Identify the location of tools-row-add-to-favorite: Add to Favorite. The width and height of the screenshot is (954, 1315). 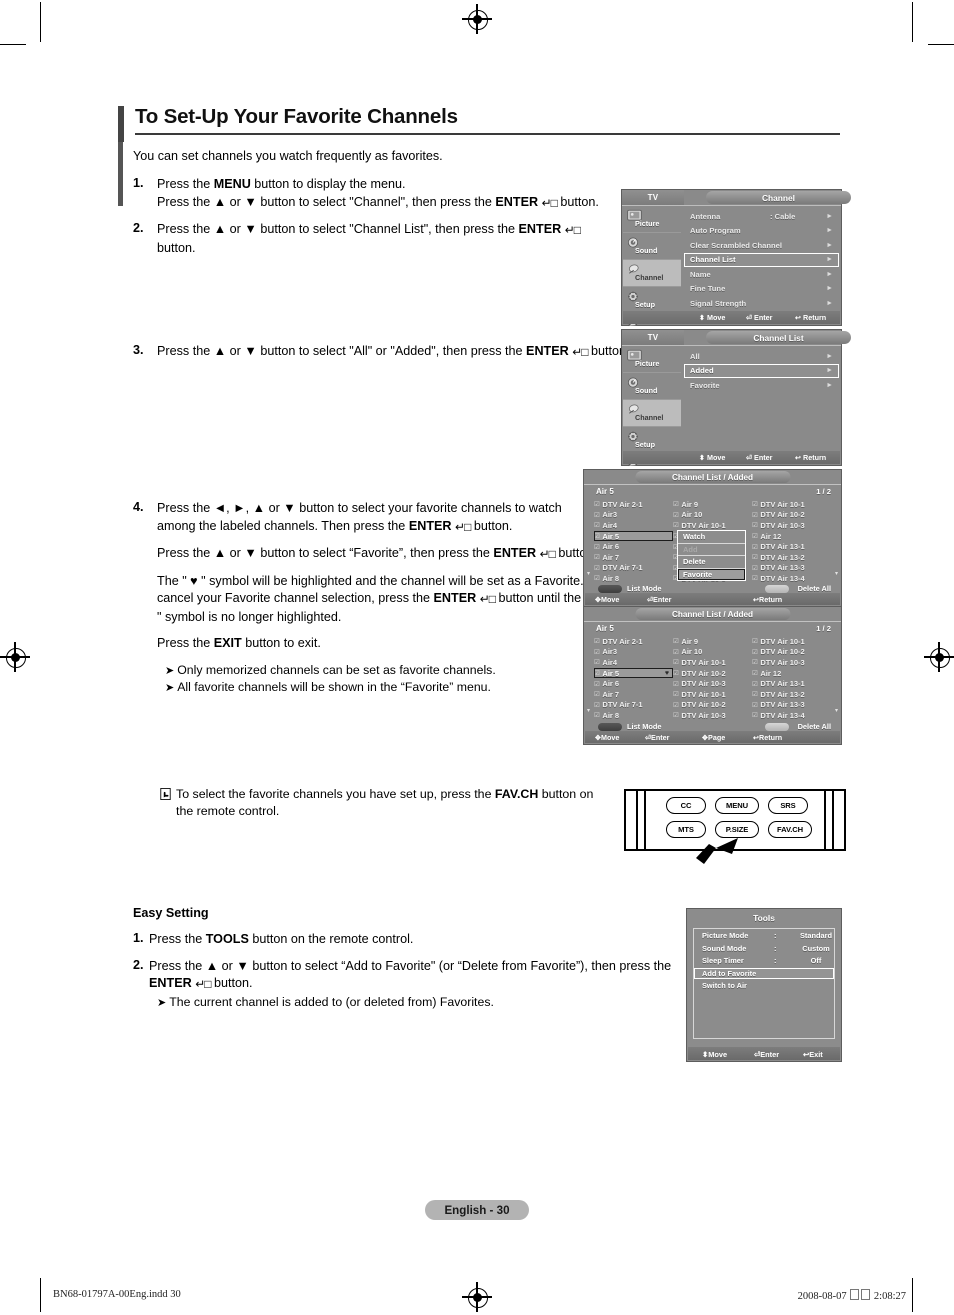
(764, 973).